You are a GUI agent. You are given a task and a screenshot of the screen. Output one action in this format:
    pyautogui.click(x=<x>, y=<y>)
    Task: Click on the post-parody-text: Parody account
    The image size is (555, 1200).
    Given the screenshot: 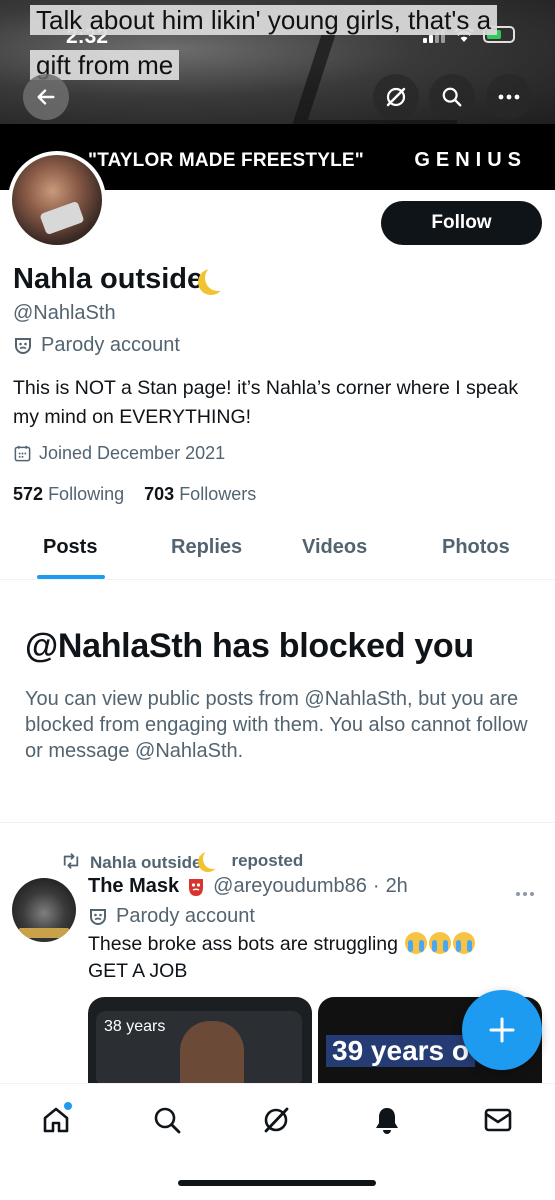 What is the action you would take?
    pyautogui.click(x=185, y=916)
    